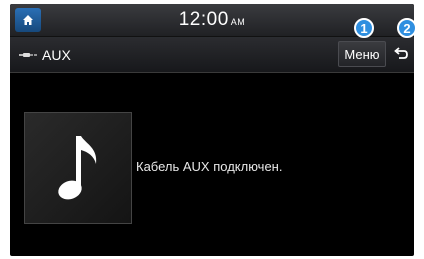 The image size is (424, 259). I want to click on aux-cable-icon, so click(28, 55).